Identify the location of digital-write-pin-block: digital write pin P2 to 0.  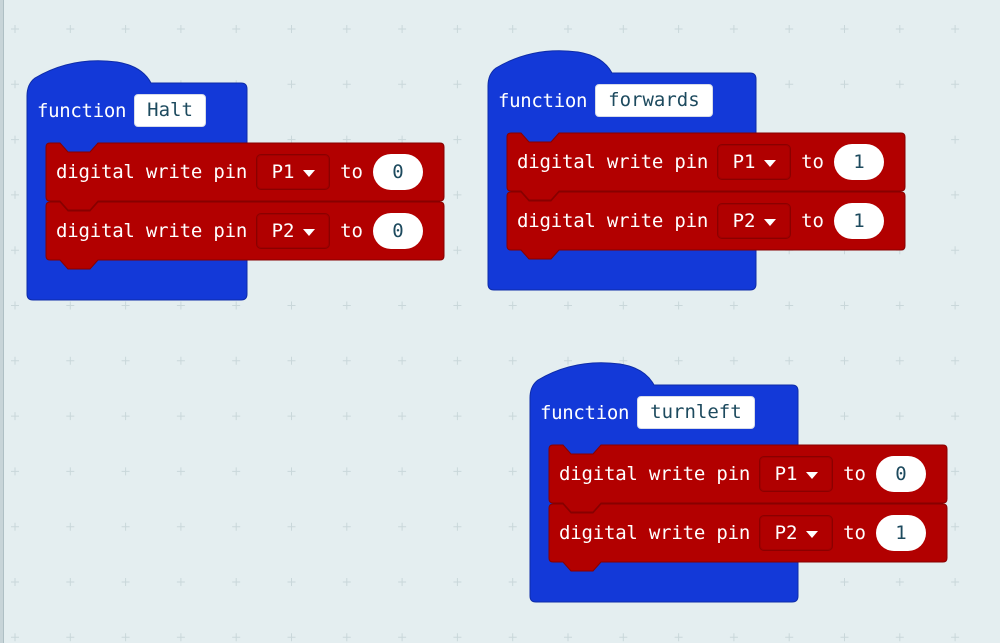
(245, 235).